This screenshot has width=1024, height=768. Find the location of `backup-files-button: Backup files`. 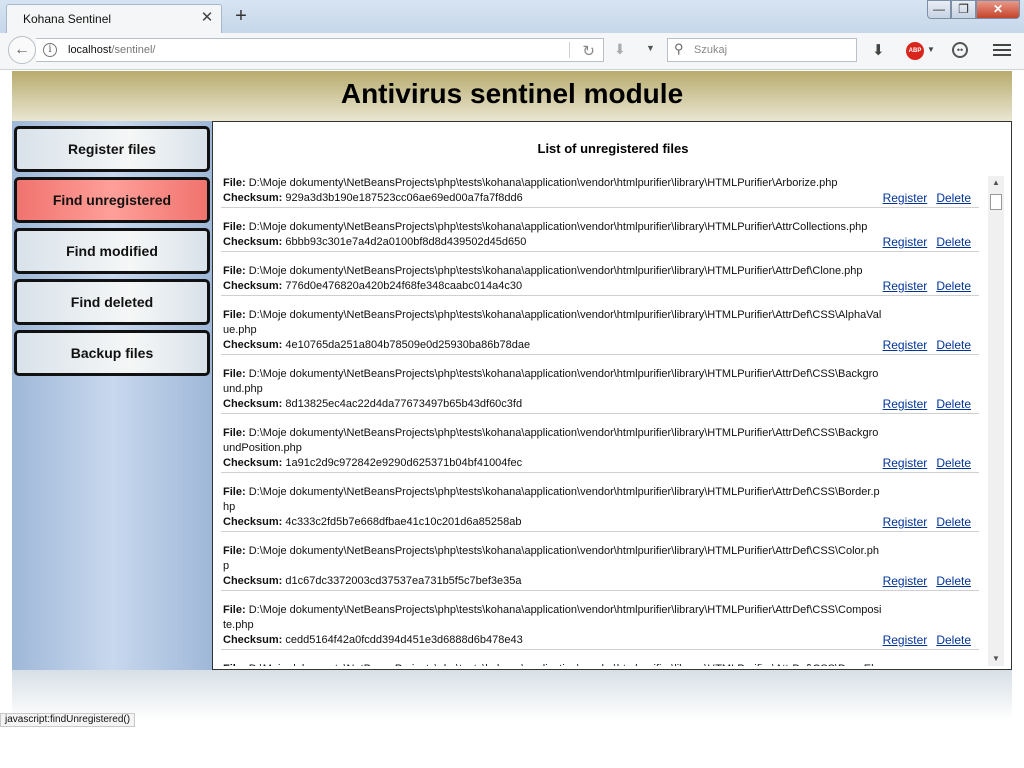

backup-files-button: Backup files is located at coordinates (112, 353).